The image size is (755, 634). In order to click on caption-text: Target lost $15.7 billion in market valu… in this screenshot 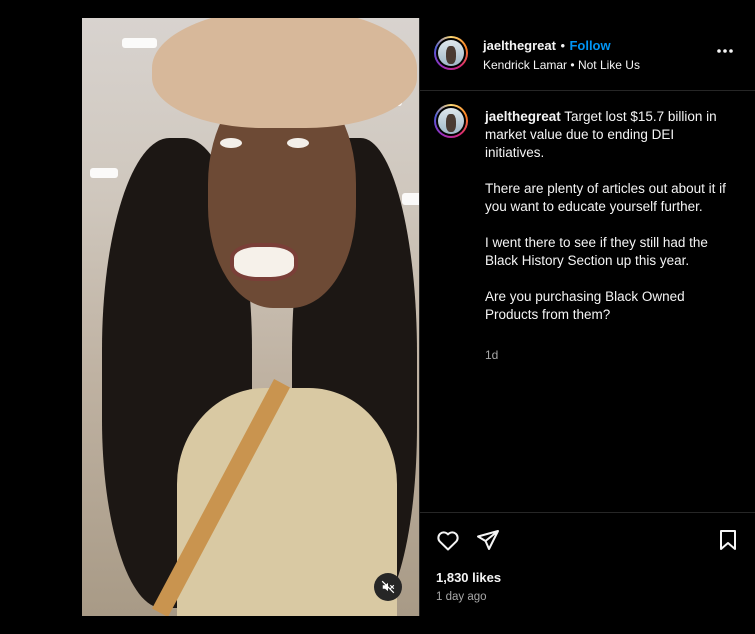, I will do `click(605, 215)`.